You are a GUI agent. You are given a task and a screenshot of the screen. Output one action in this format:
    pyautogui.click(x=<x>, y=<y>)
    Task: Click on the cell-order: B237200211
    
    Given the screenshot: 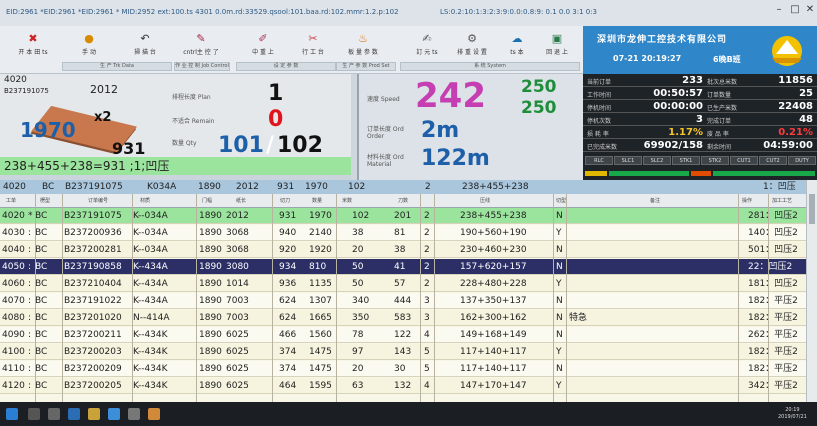 What is the action you would take?
    pyautogui.click(x=93, y=335)
    